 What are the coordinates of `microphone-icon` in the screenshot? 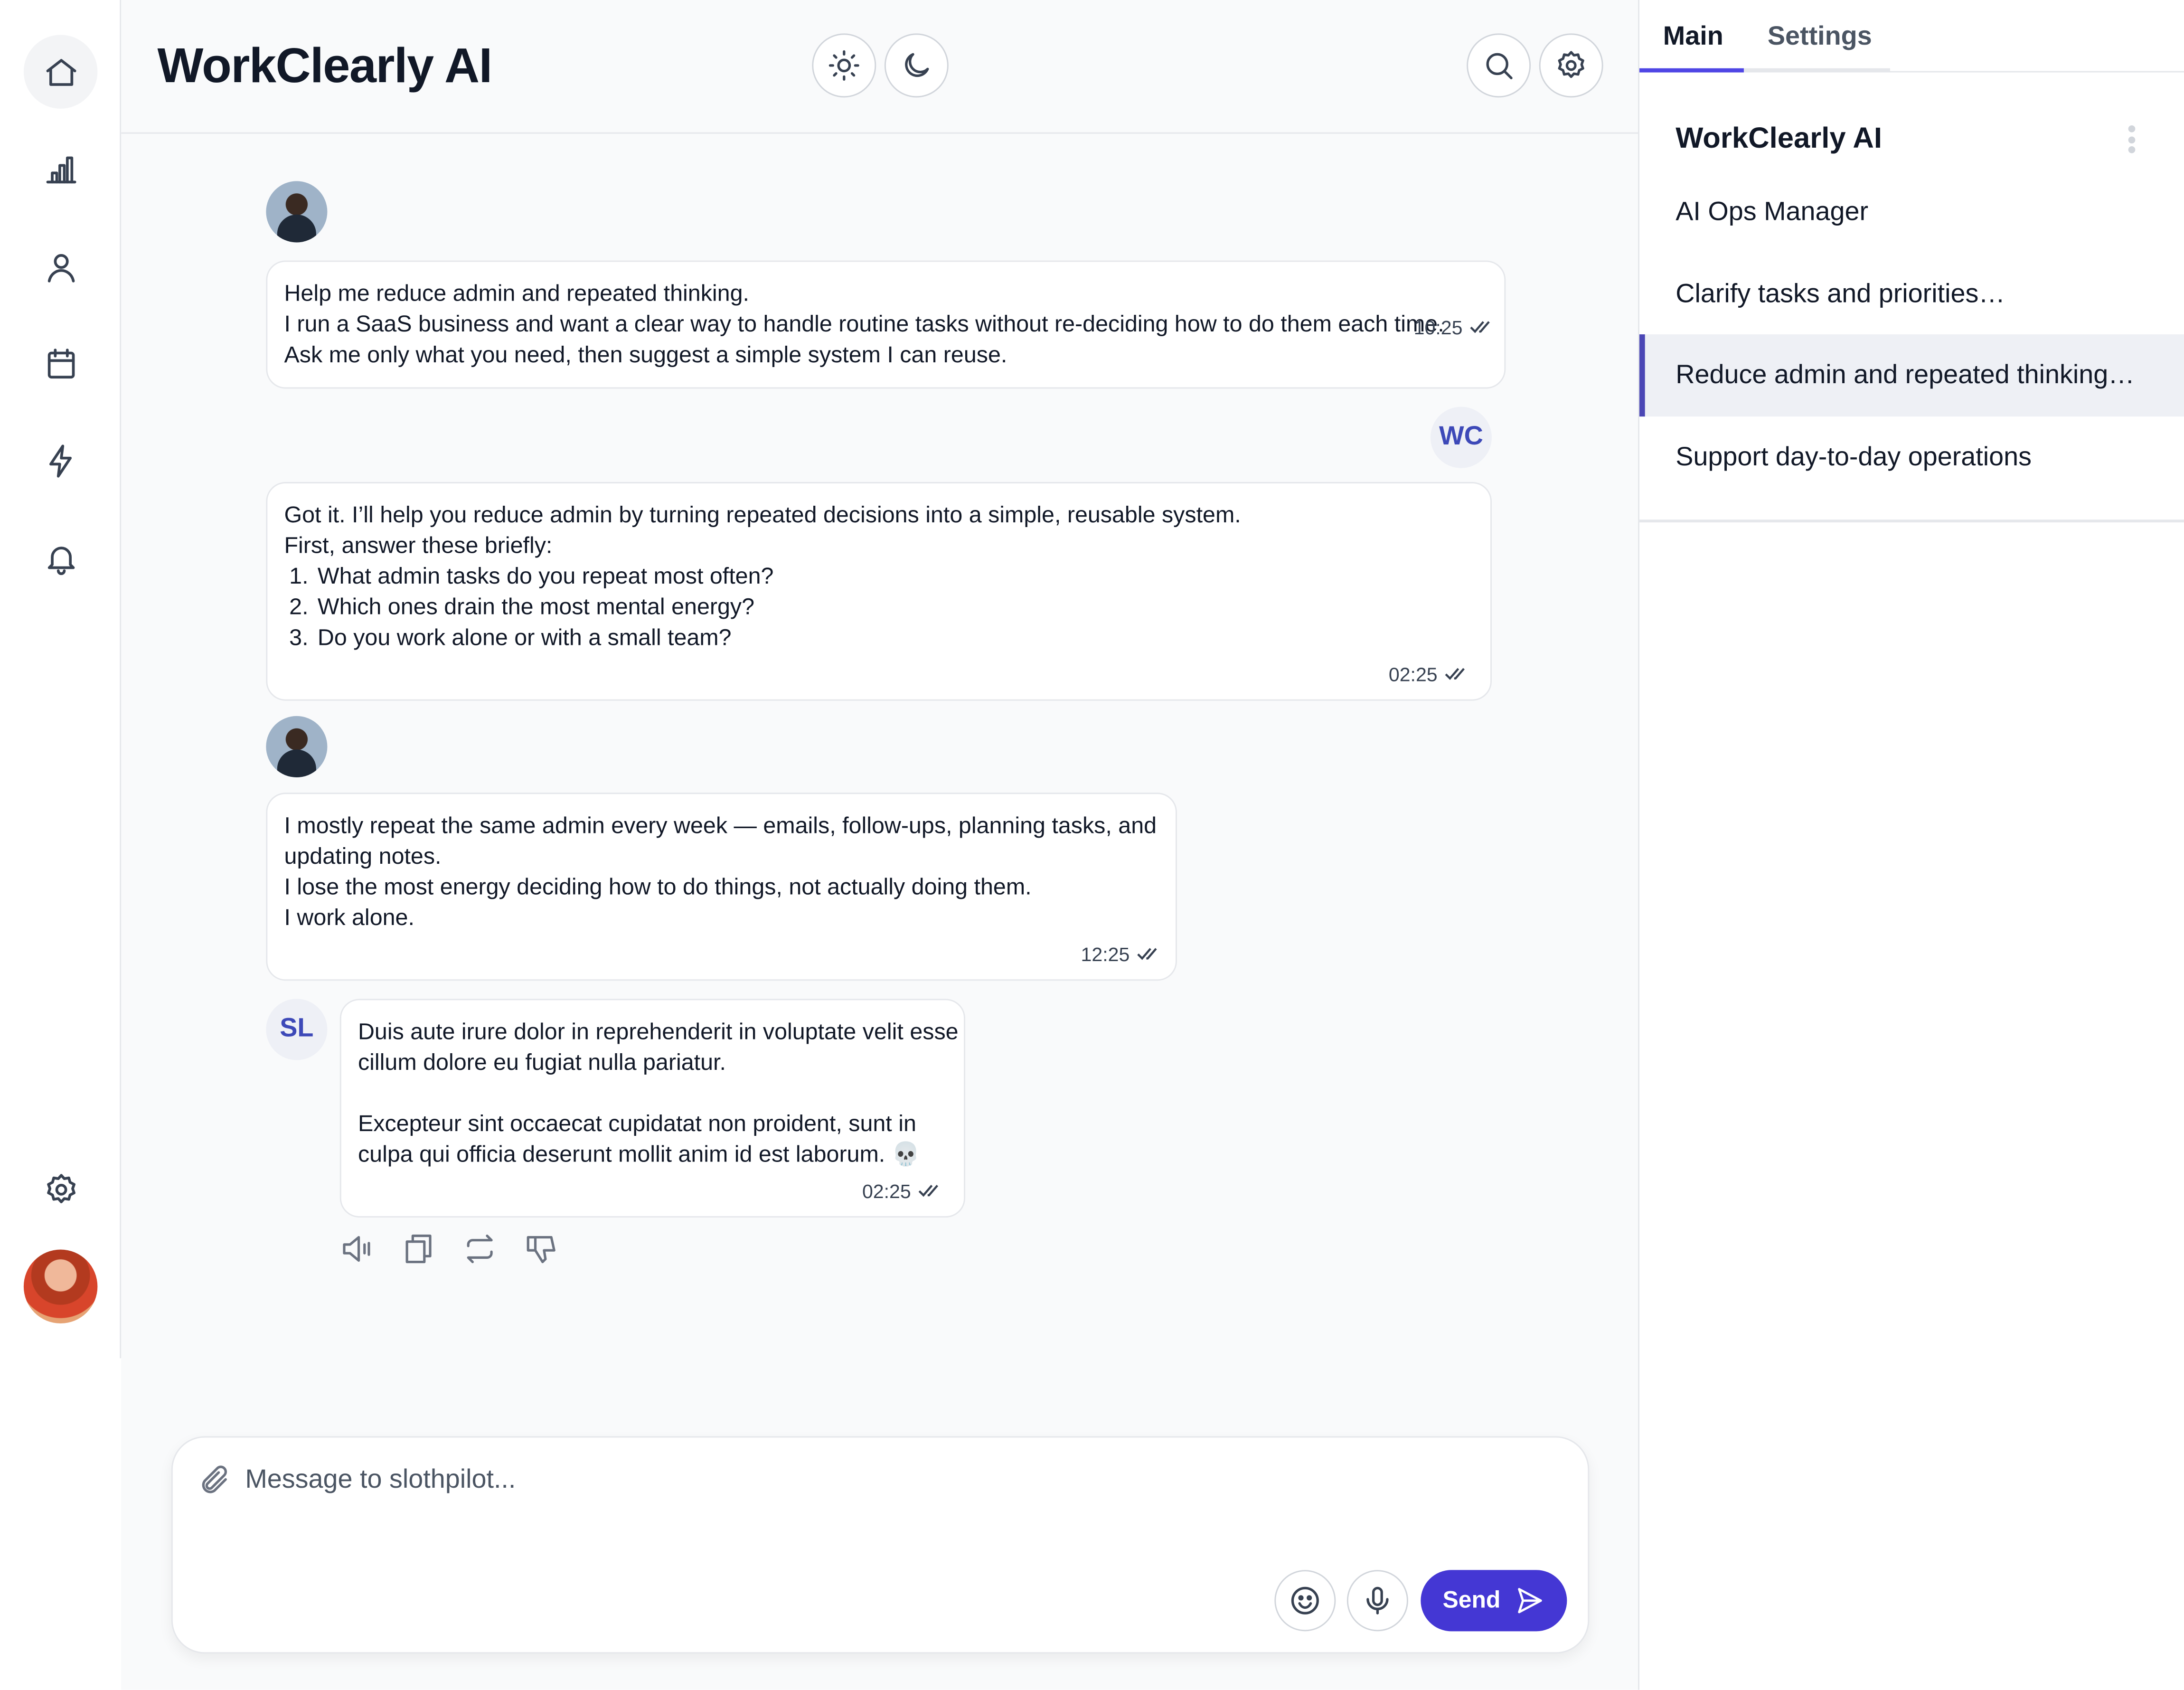 It's located at (1378, 1600).